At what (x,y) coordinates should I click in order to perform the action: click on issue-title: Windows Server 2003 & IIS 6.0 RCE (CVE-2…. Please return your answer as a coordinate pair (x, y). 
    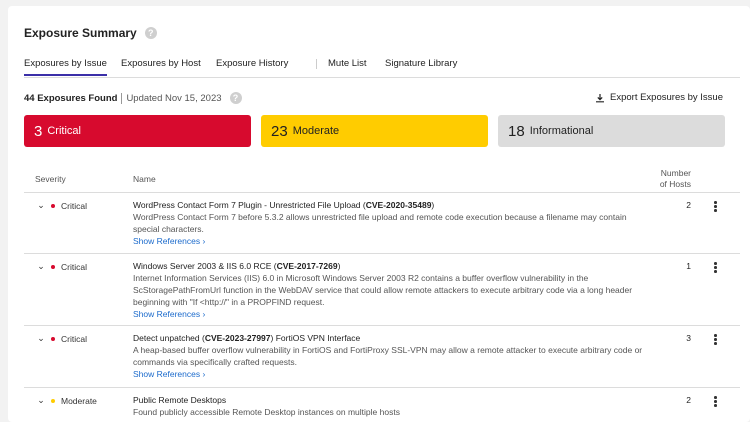
    Looking at the image, I should click on (393, 266).